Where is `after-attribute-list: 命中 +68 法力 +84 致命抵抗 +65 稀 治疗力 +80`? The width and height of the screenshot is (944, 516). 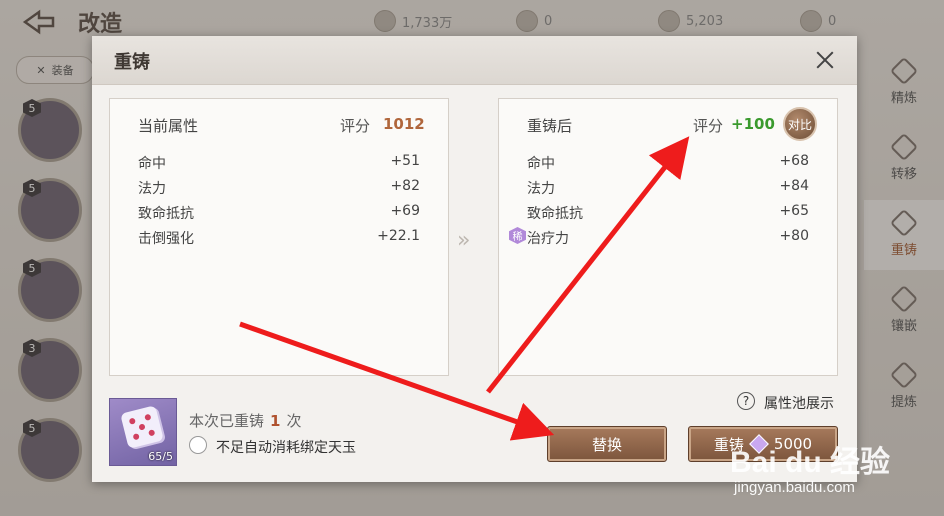
after-attribute-list: 命中 +68 法力 +84 致命抵抗 +65 稀 治疗力 +80 is located at coordinates (668, 201).